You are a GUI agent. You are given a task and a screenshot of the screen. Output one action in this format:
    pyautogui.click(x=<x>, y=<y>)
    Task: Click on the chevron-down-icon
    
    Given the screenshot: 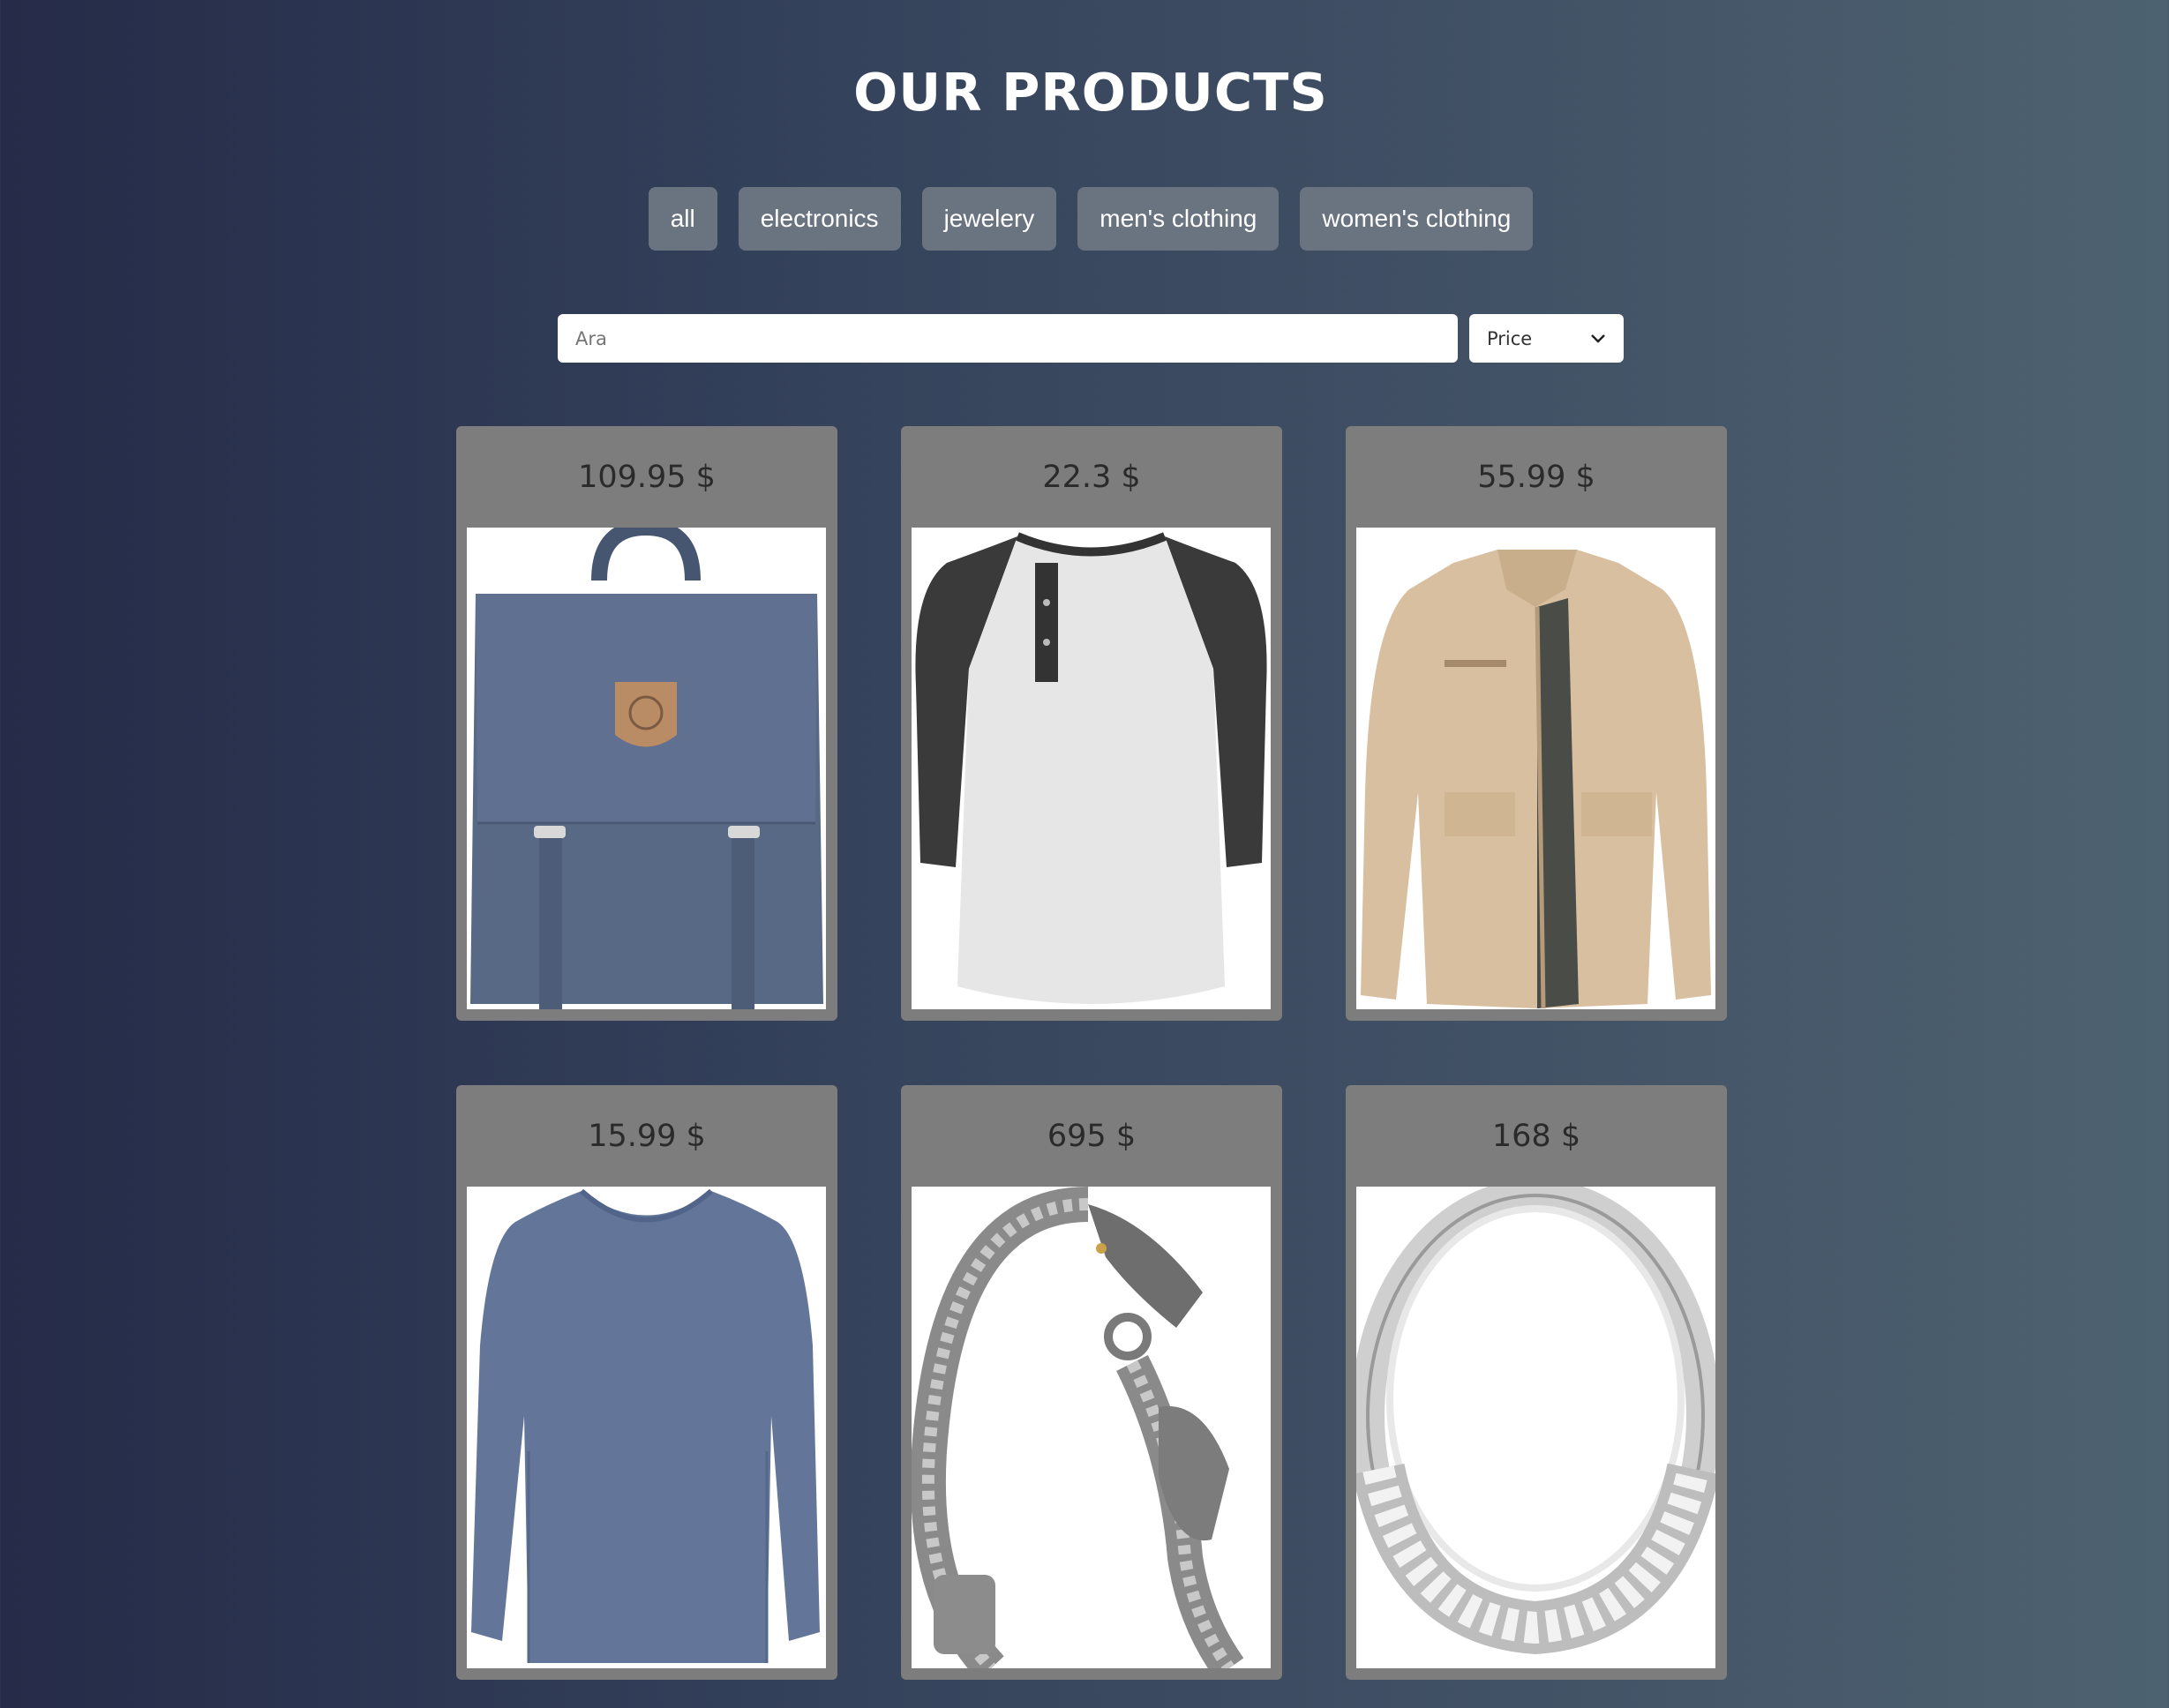 What is the action you would take?
    pyautogui.click(x=1598, y=338)
    